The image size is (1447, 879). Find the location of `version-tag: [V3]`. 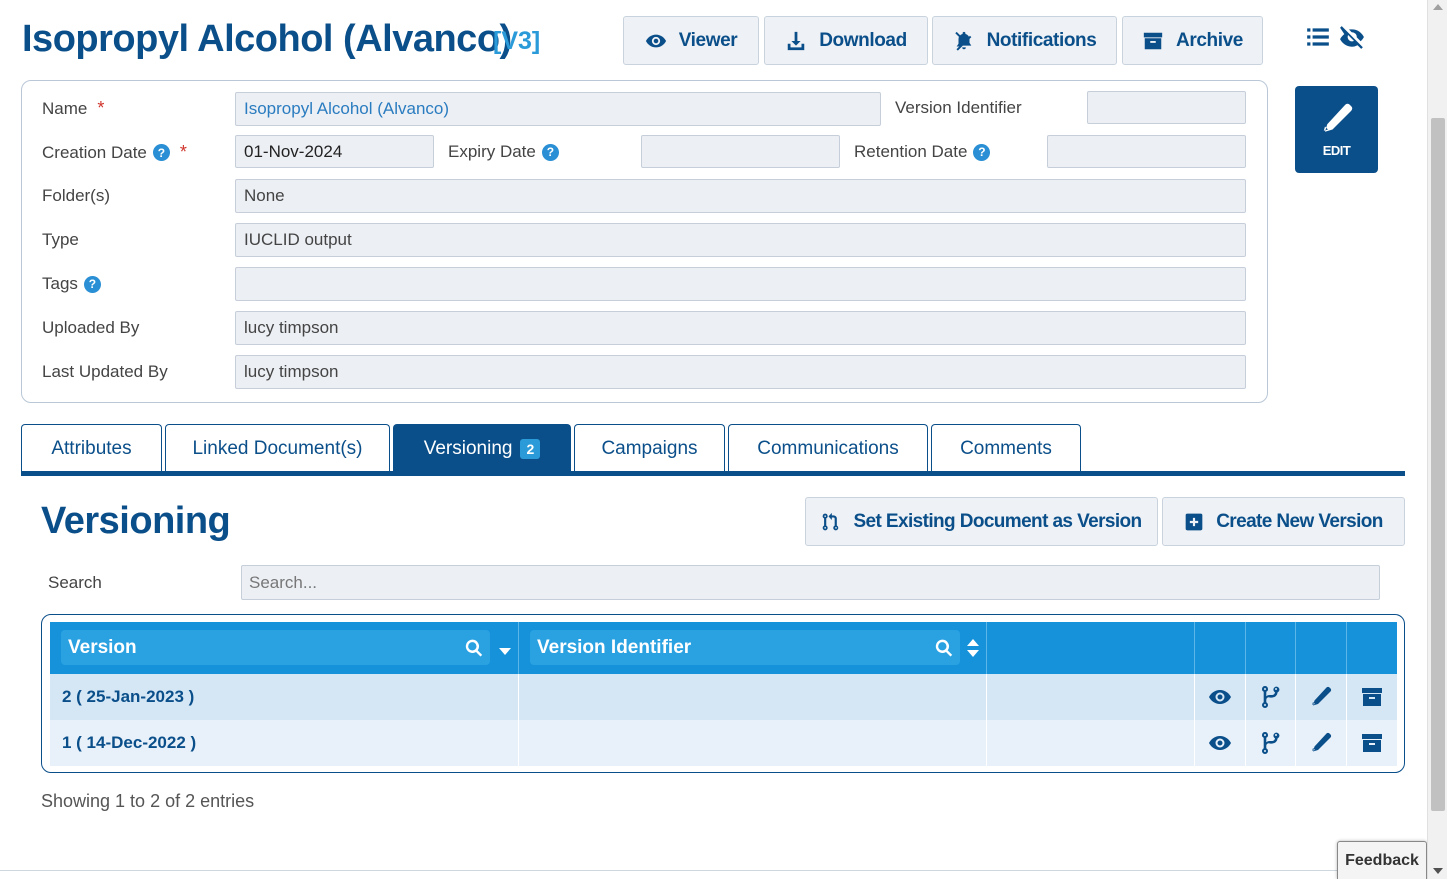

version-tag: [V3] is located at coordinates (517, 41).